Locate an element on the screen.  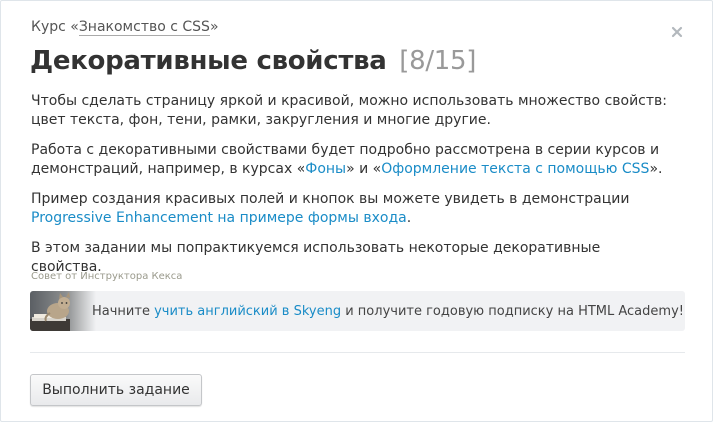
complete-task-button: Выполнить задание is located at coordinates (116, 390).